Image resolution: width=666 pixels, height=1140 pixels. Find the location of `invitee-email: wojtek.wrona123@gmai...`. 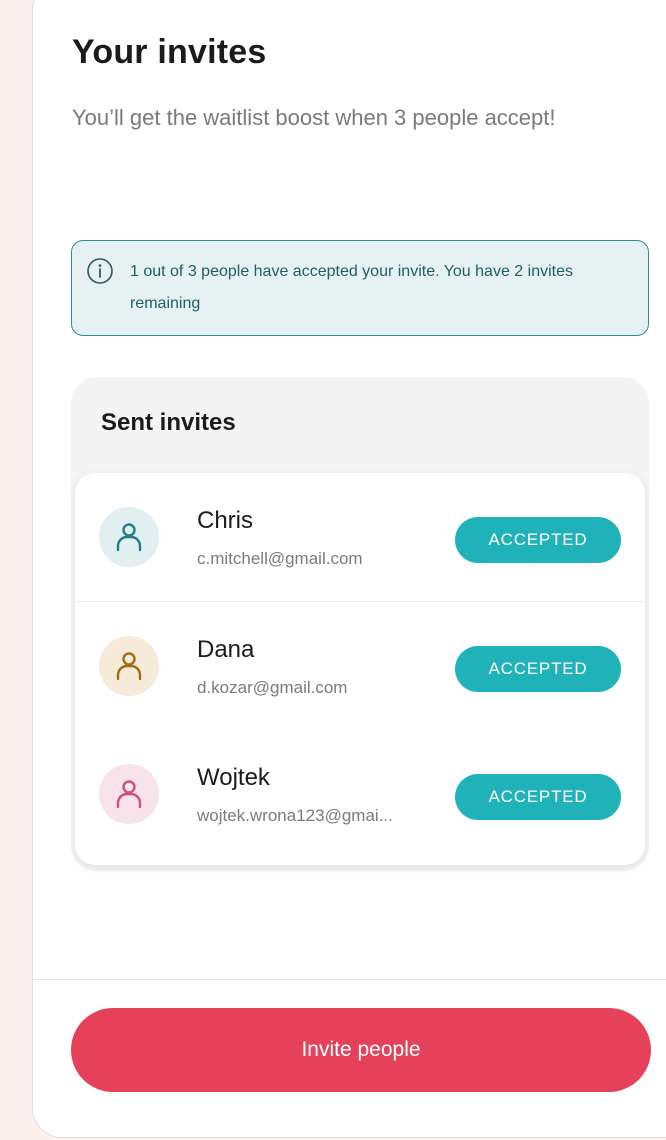

invitee-email: wojtek.wrona123@gmai... is located at coordinates (295, 815).